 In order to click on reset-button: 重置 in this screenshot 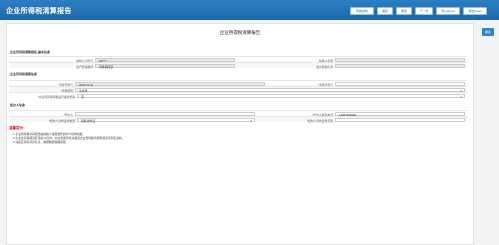, I will do `click(404, 11)`.